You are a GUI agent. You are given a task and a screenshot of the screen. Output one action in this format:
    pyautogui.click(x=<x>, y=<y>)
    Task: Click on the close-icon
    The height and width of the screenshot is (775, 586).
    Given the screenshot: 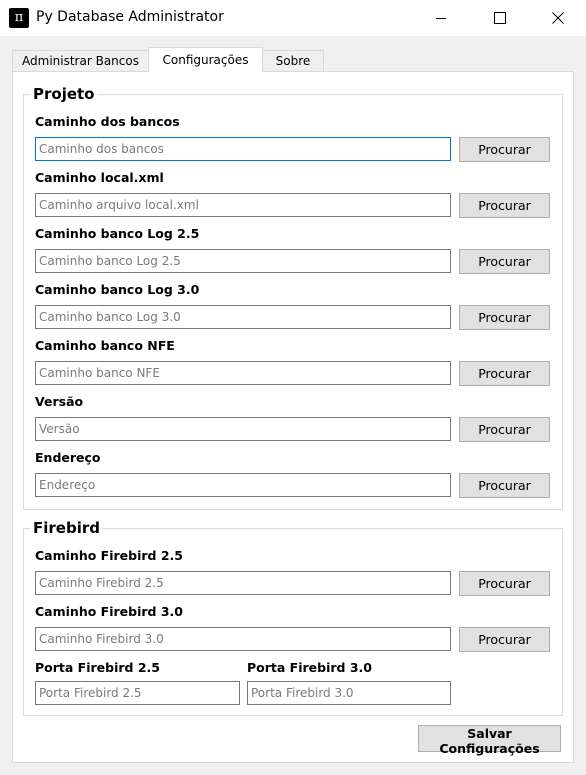 What is the action you would take?
    pyautogui.click(x=558, y=18)
    